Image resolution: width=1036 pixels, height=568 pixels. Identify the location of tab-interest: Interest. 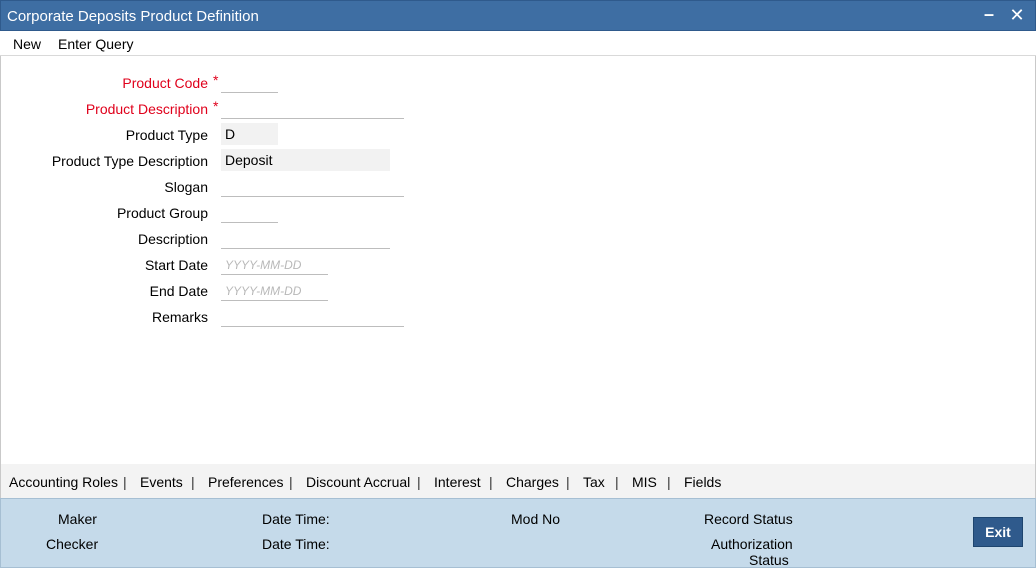
(457, 482).